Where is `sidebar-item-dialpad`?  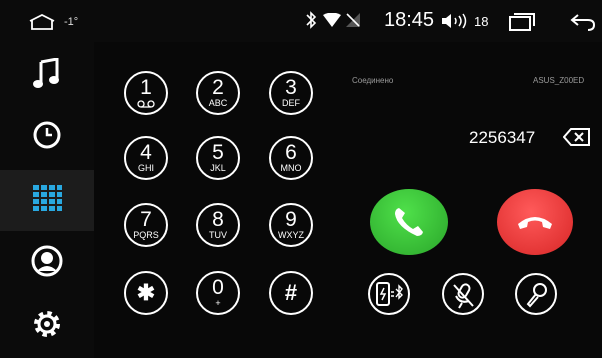 sidebar-item-dialpad is located at coordinates (47, 200).